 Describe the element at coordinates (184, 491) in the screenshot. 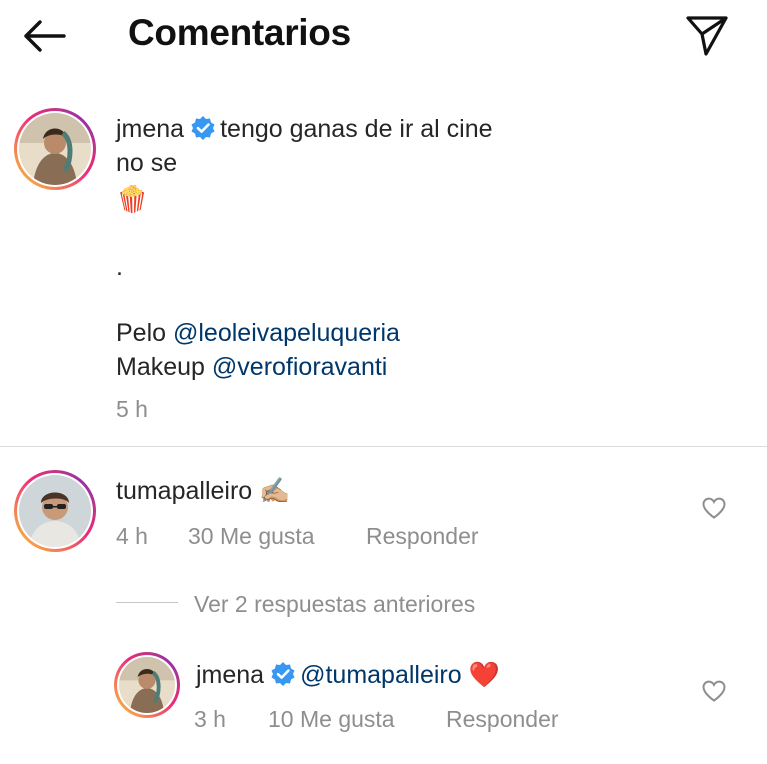

I see `comment-username: tumapalleiro` at that location.